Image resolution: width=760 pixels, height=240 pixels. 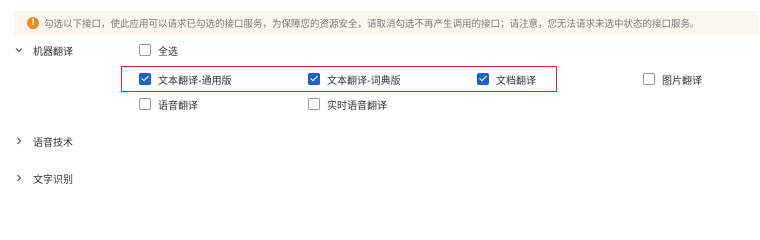 I want to click on section-label: 机器翻译, so click(x=53, y=52).